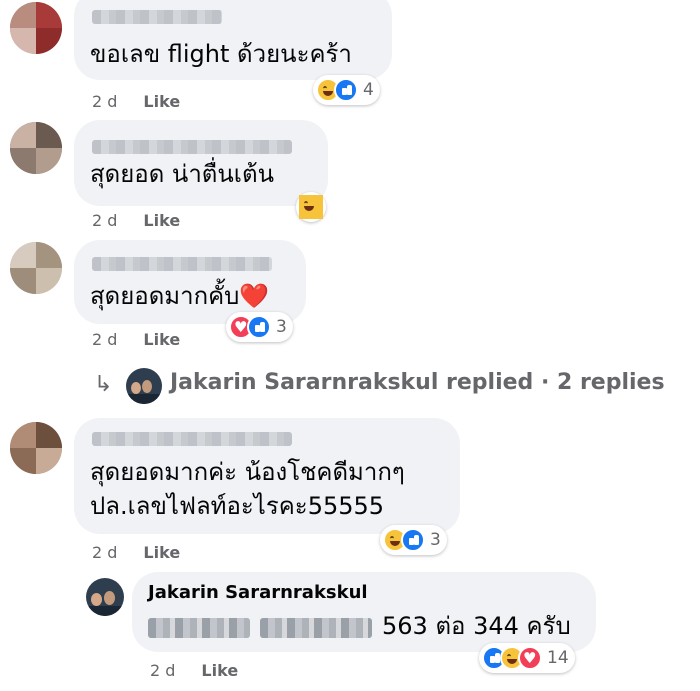 The height and width of the screenshot is (691, 700). I want to click on reaction-summary: 4, so click(346, 90).